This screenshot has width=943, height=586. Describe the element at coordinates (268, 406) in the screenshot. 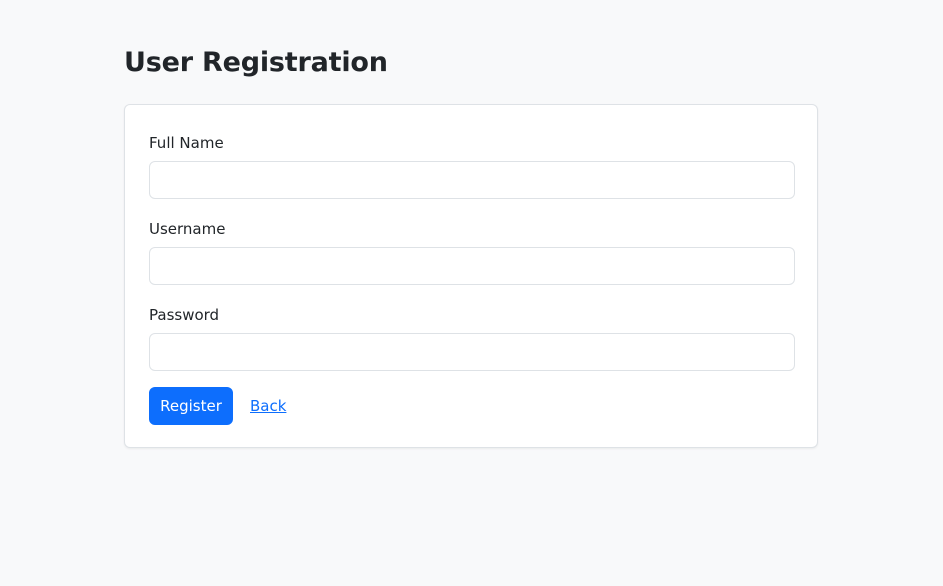

I see `back-link: Back` at that location.